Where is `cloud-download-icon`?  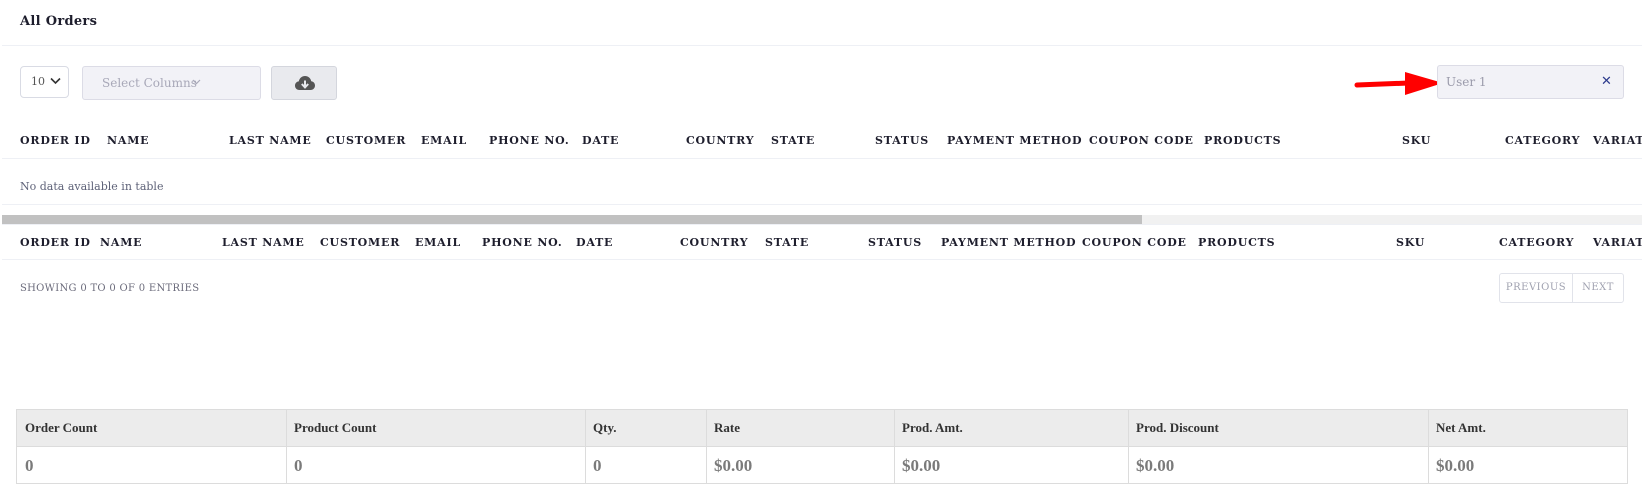 cloud-download-icon is located at coordinates (305, 83).